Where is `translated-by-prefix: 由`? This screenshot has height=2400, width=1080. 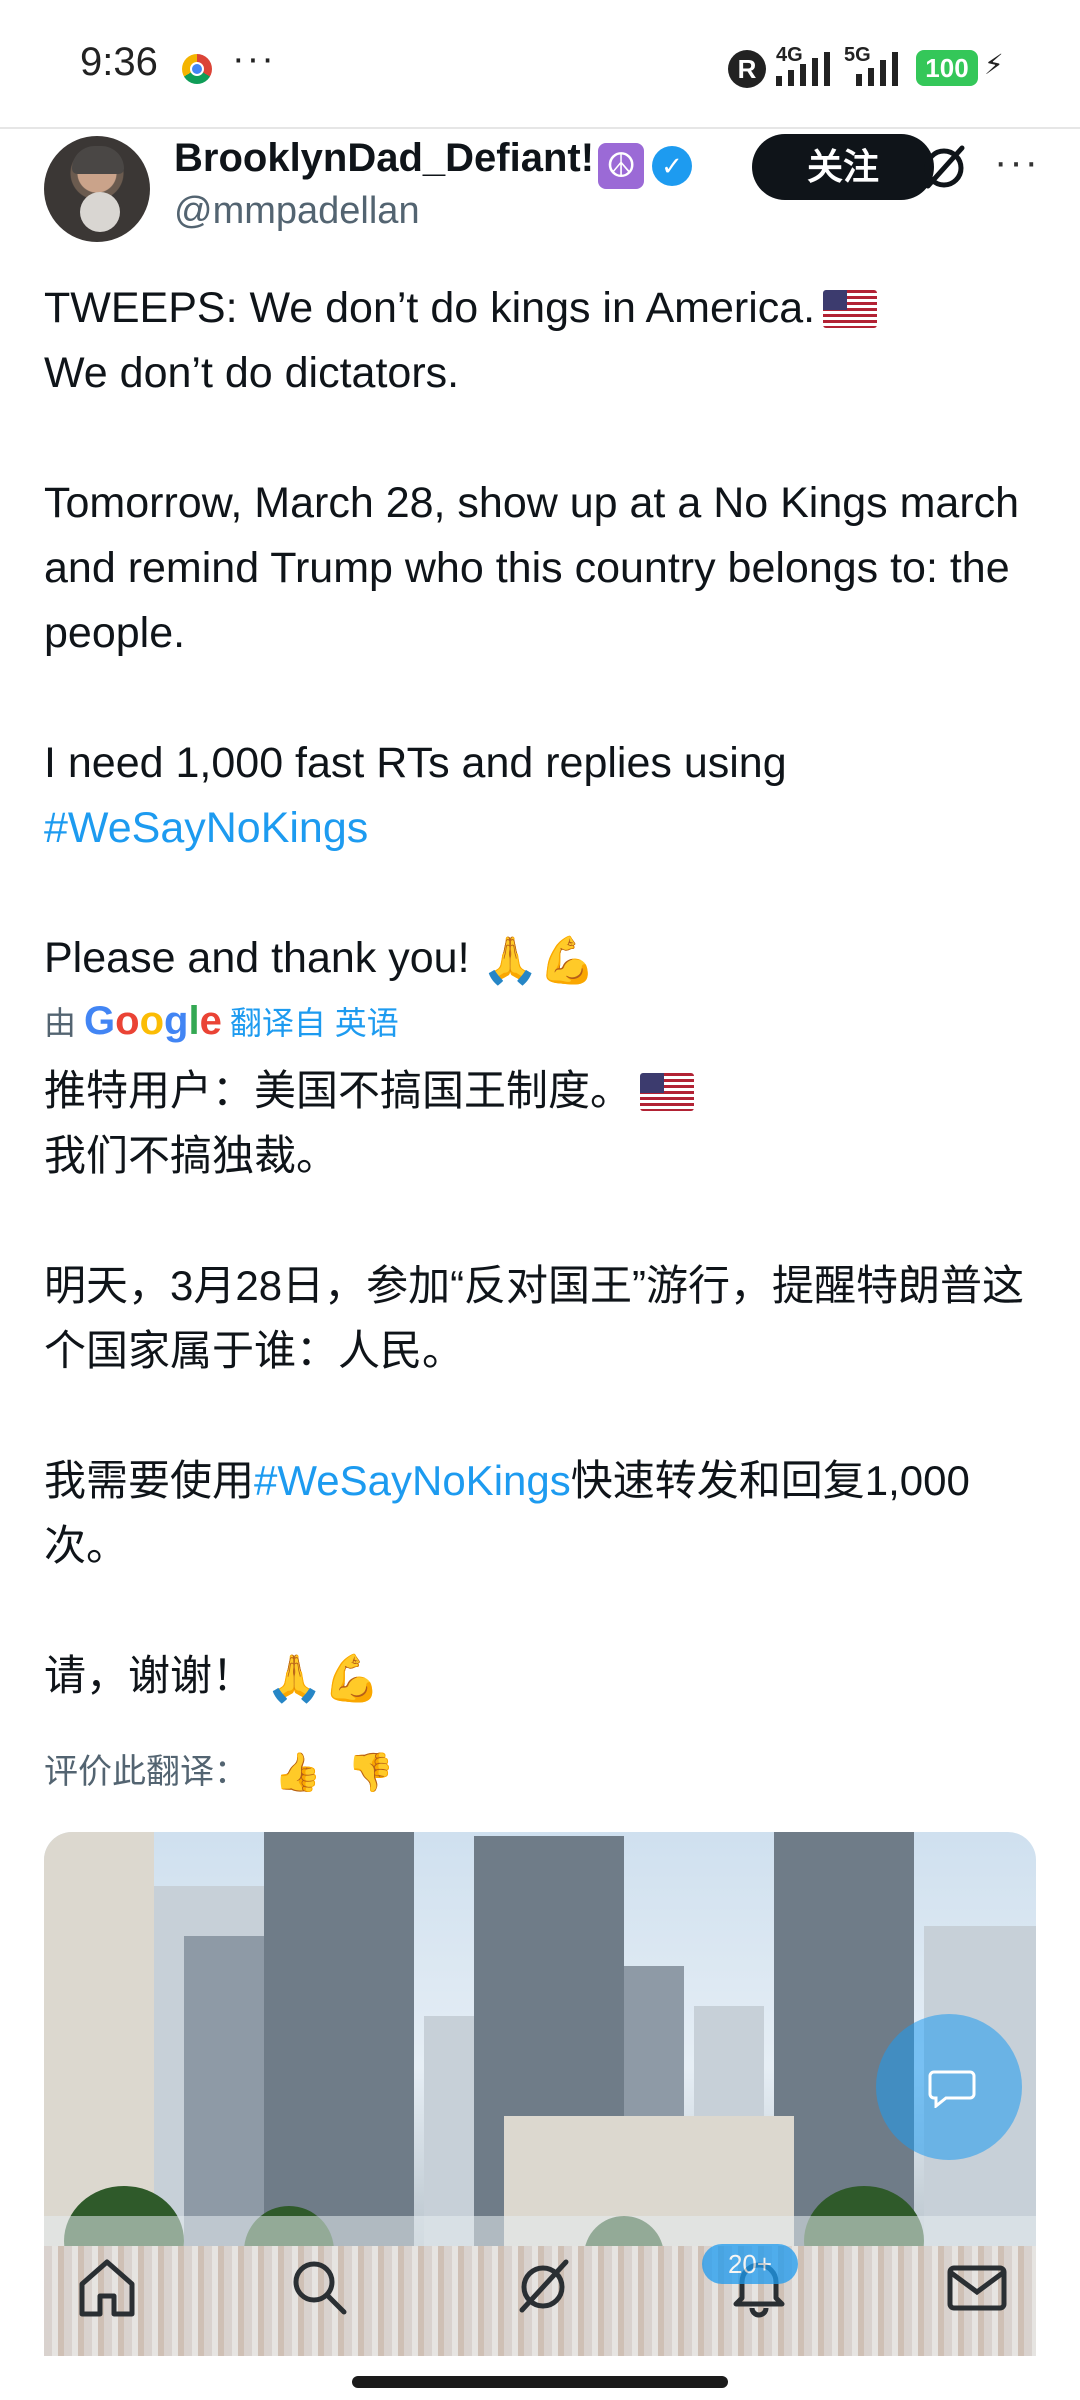 translated-by-prefix: 由 is located at coordinates (60, 1023).